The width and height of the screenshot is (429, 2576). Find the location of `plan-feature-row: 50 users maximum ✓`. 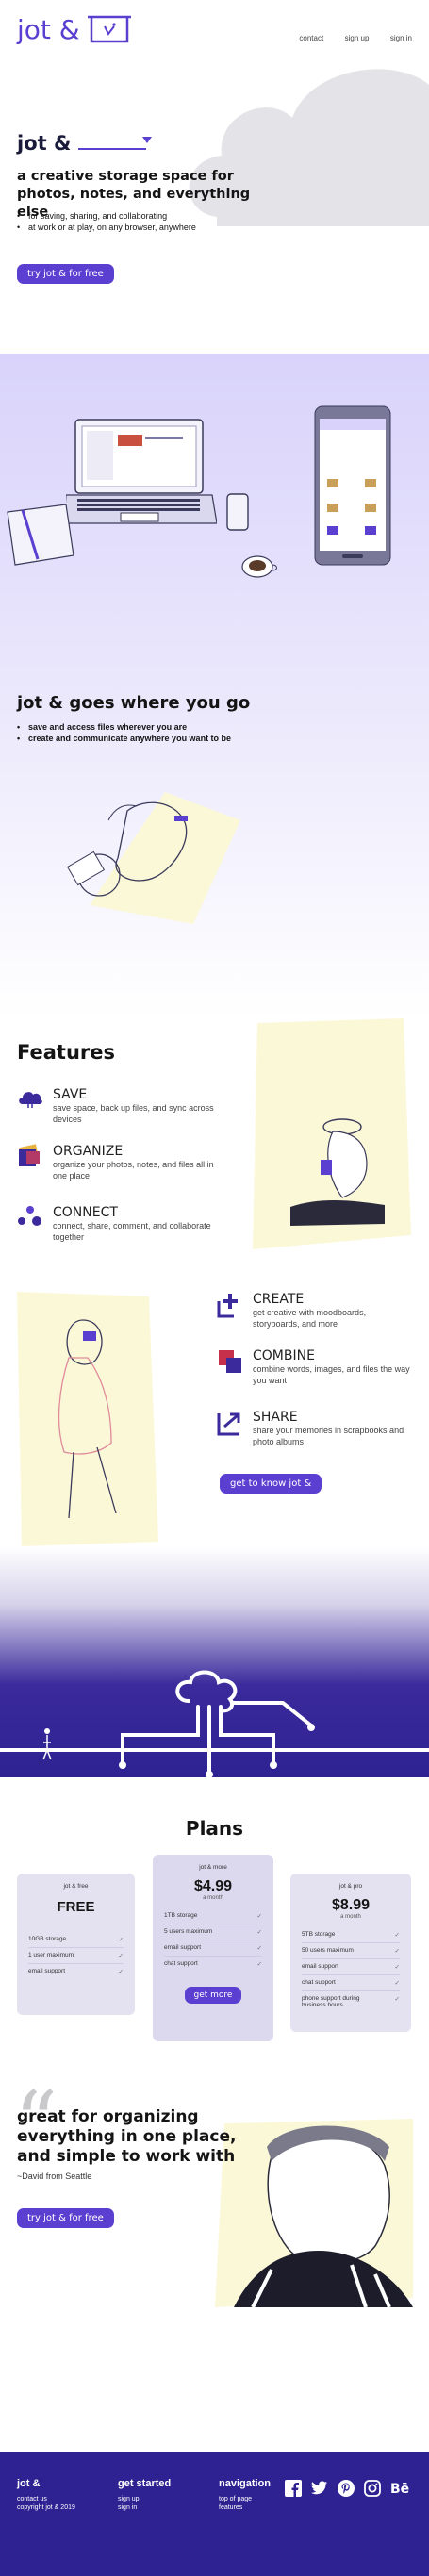

plan-feature-row: 50 users maximum ✓ is located at coordinates (351, 1951).